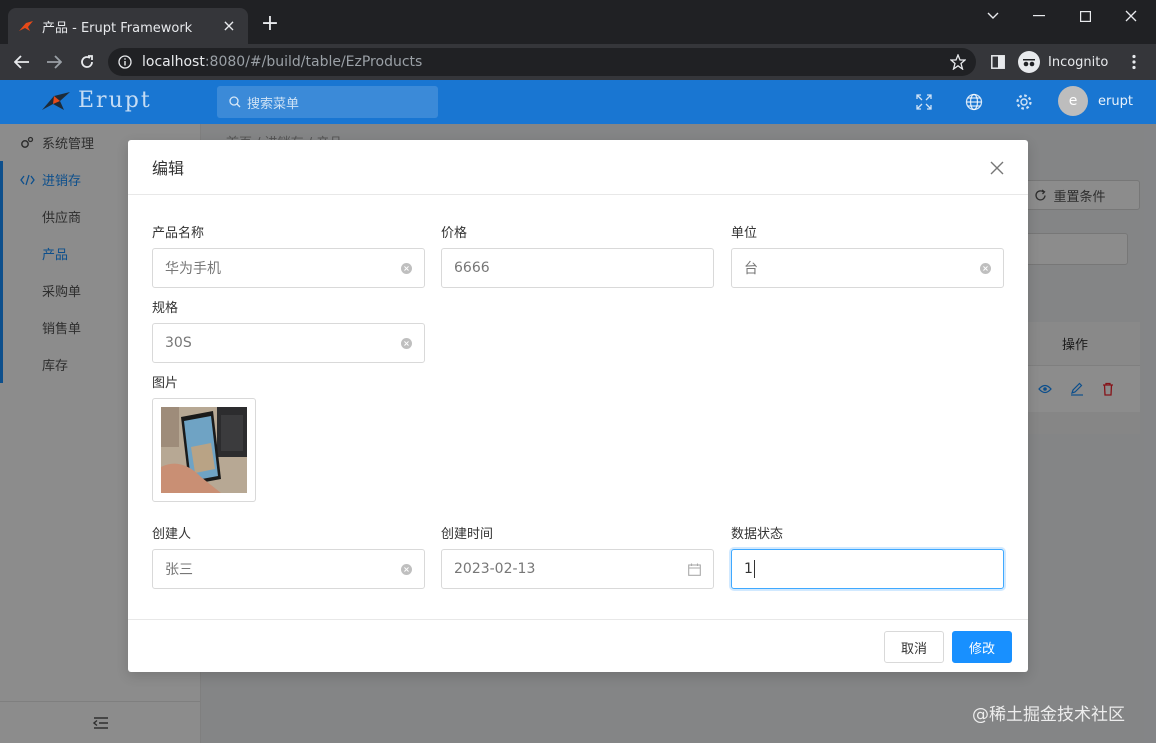 The width and height of the screenshot is (1156, 743). I want to click on reload-icon, so click(87, 62).